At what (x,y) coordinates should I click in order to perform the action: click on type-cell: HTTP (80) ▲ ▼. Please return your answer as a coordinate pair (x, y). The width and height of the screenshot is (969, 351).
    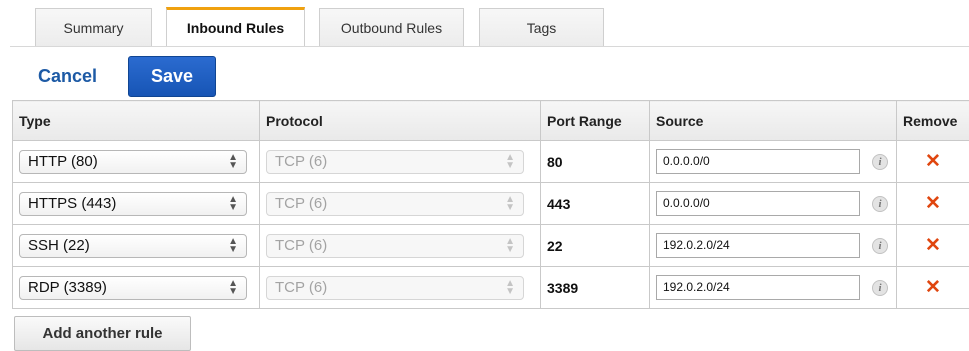
    Looking at the image, I should click on (136, 161).